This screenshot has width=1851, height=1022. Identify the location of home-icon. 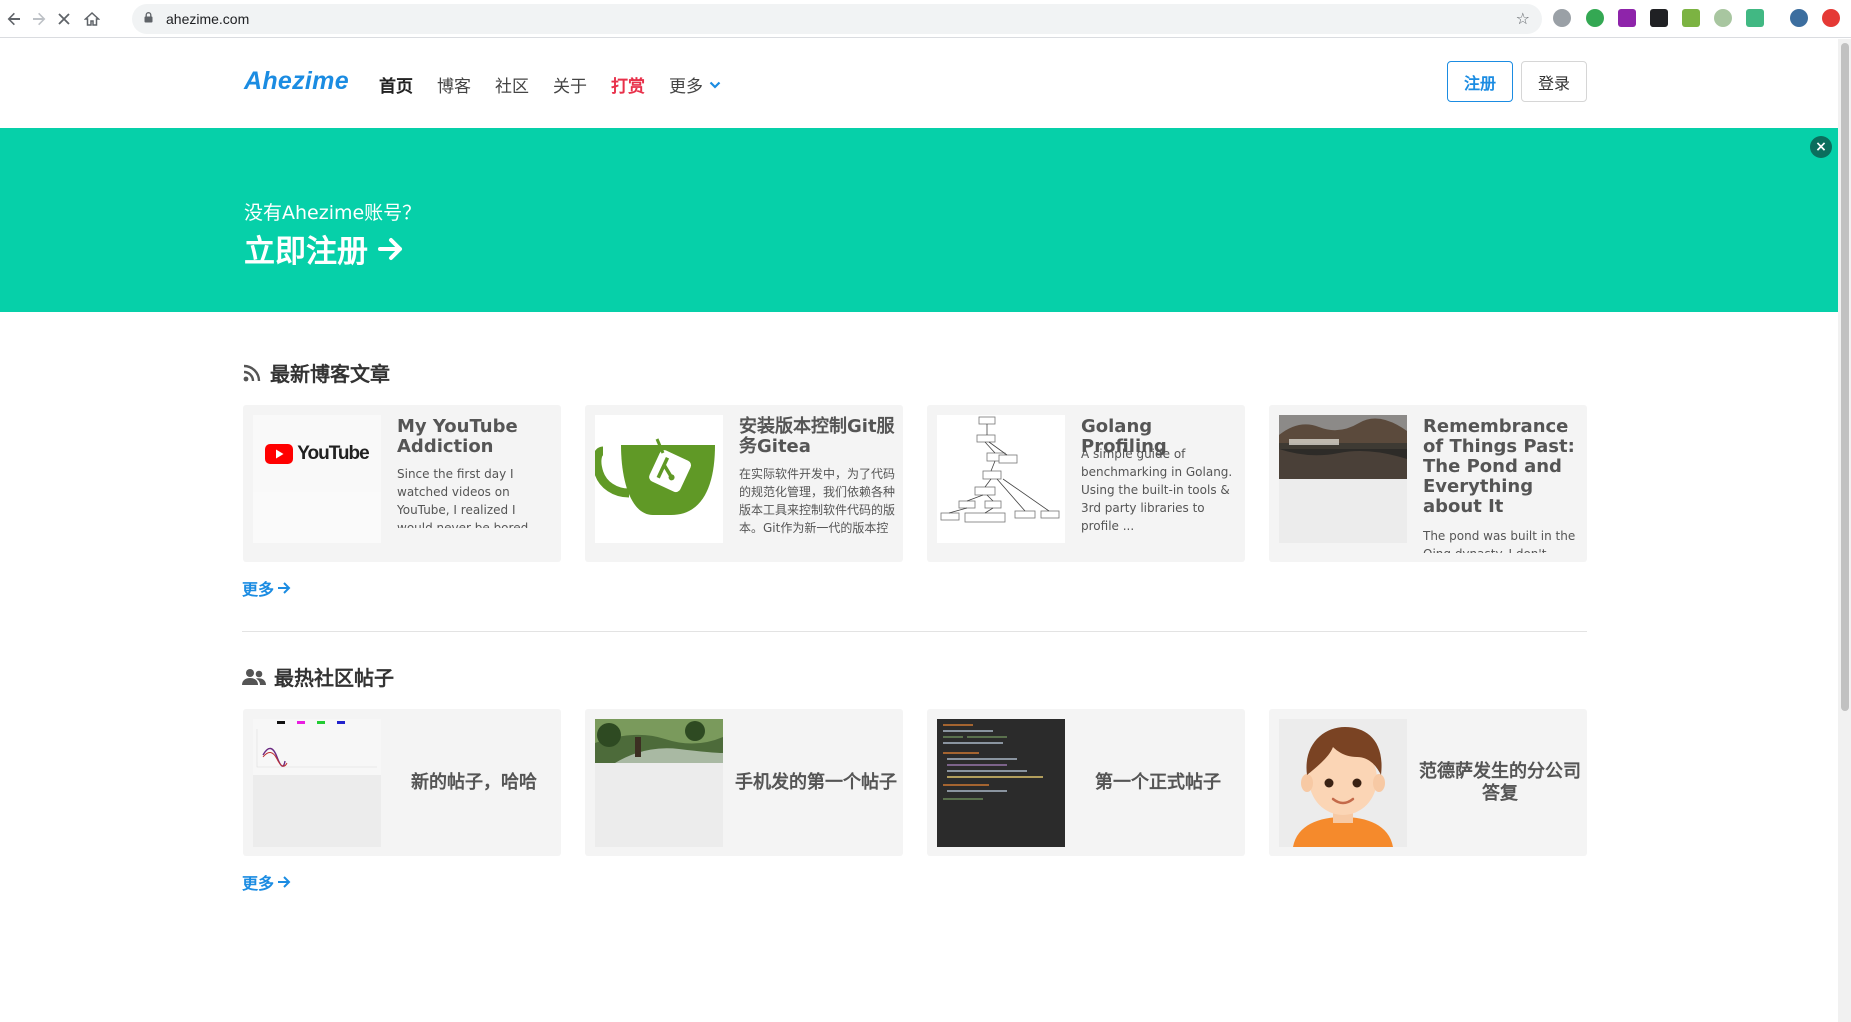
(92, 19).